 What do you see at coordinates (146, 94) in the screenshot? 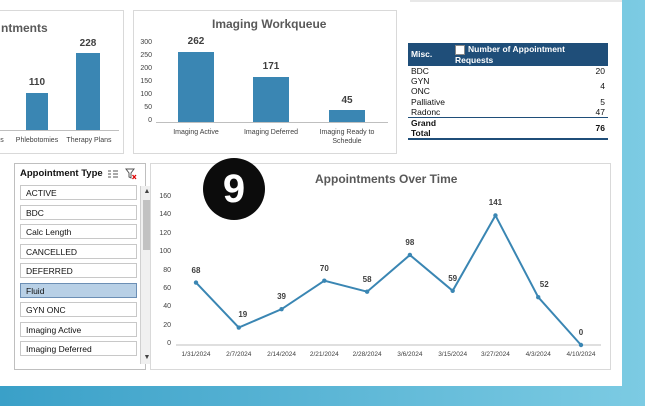
I see `y-tick-label: 100` at bounding box center [146, 94].